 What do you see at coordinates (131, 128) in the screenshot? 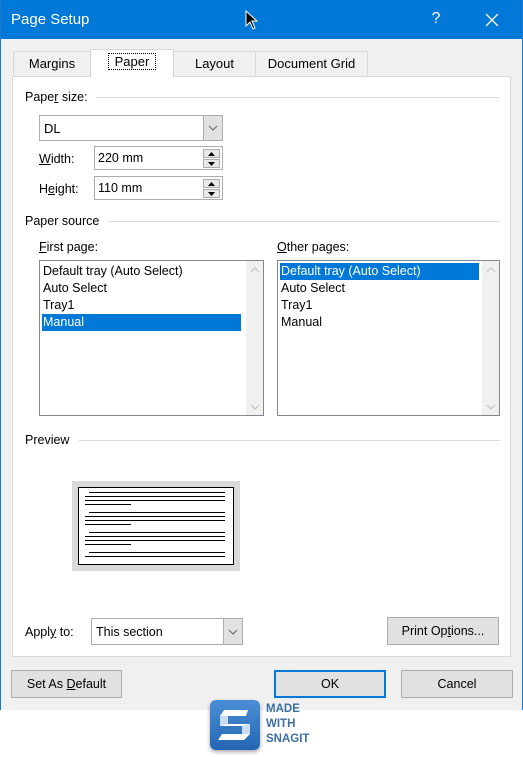
I see `paper-size-dropdown: DL` at bounding box center [131, 128].